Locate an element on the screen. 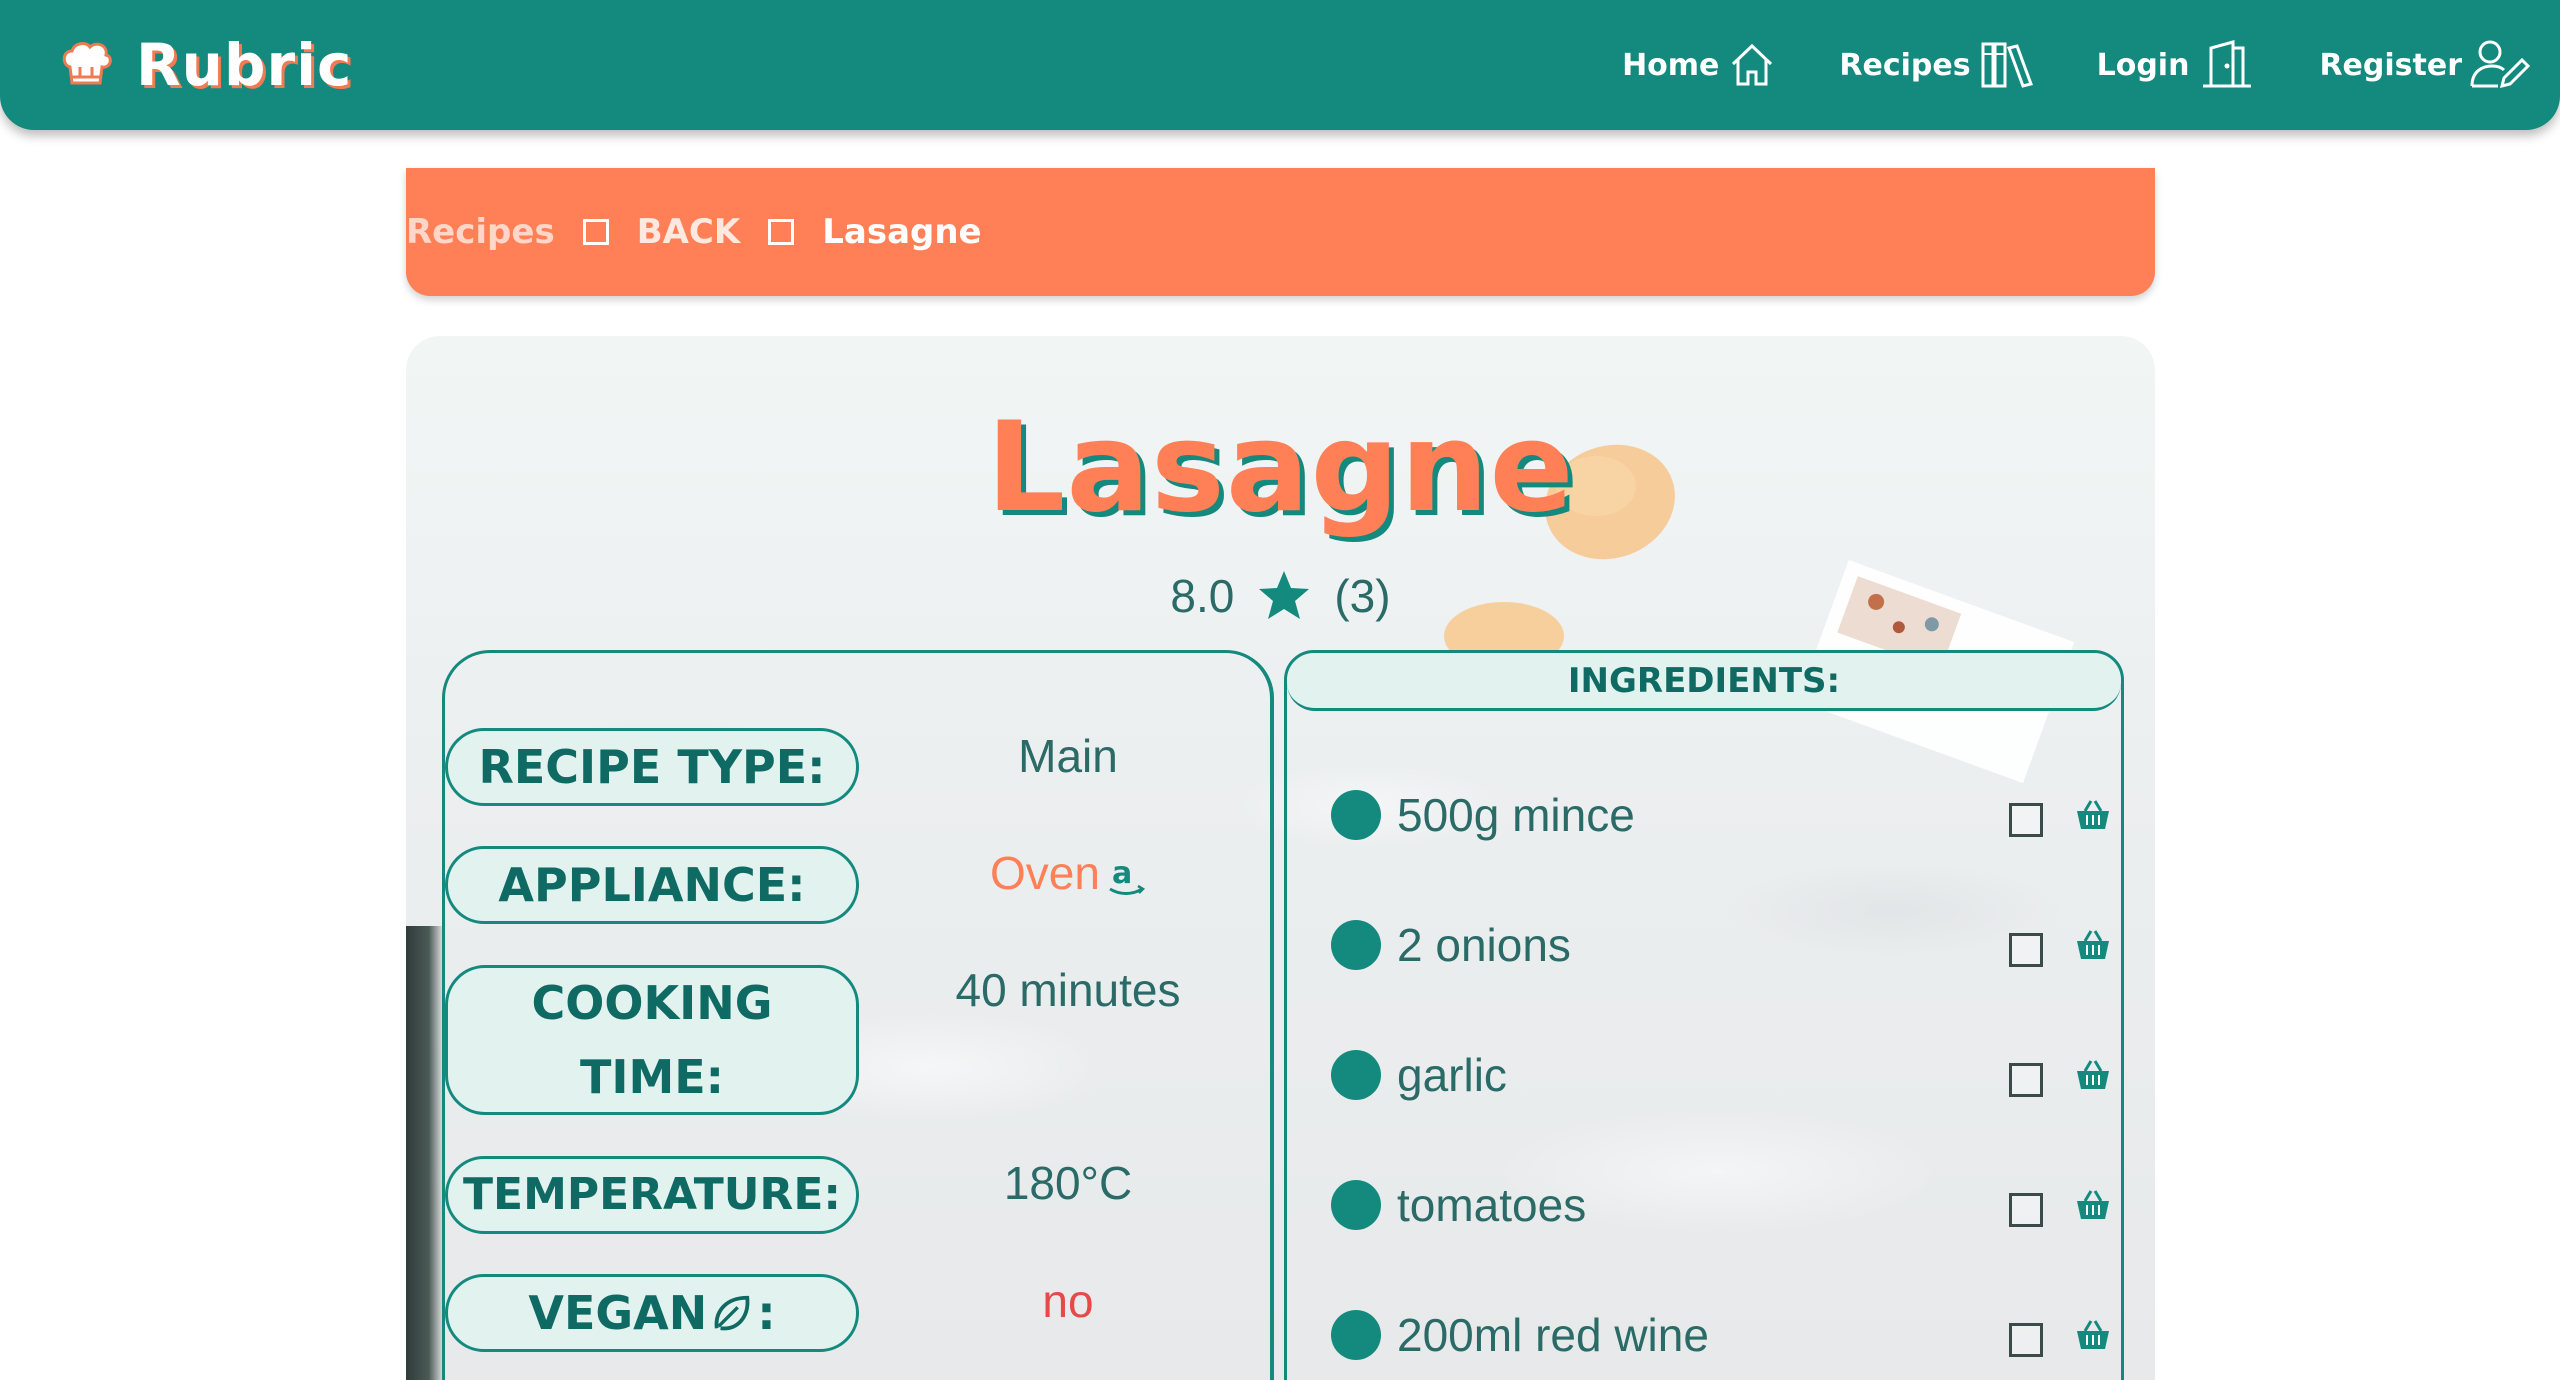 The width and height of the screenshot is (2560, 1380). breadcrumb-back: BACK is located at coordinates (689, 232).